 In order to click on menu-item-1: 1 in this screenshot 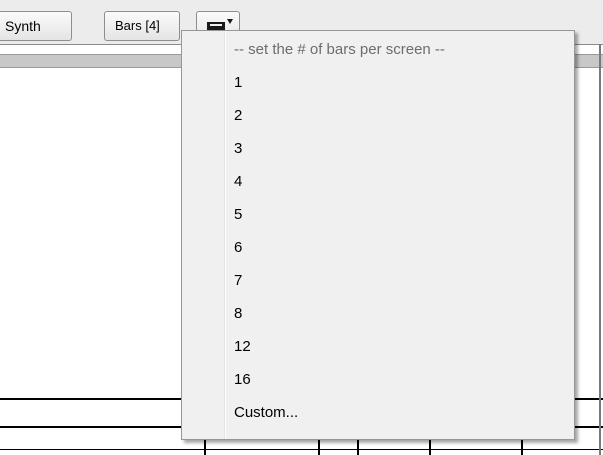, I will do `click(238, 83)`.